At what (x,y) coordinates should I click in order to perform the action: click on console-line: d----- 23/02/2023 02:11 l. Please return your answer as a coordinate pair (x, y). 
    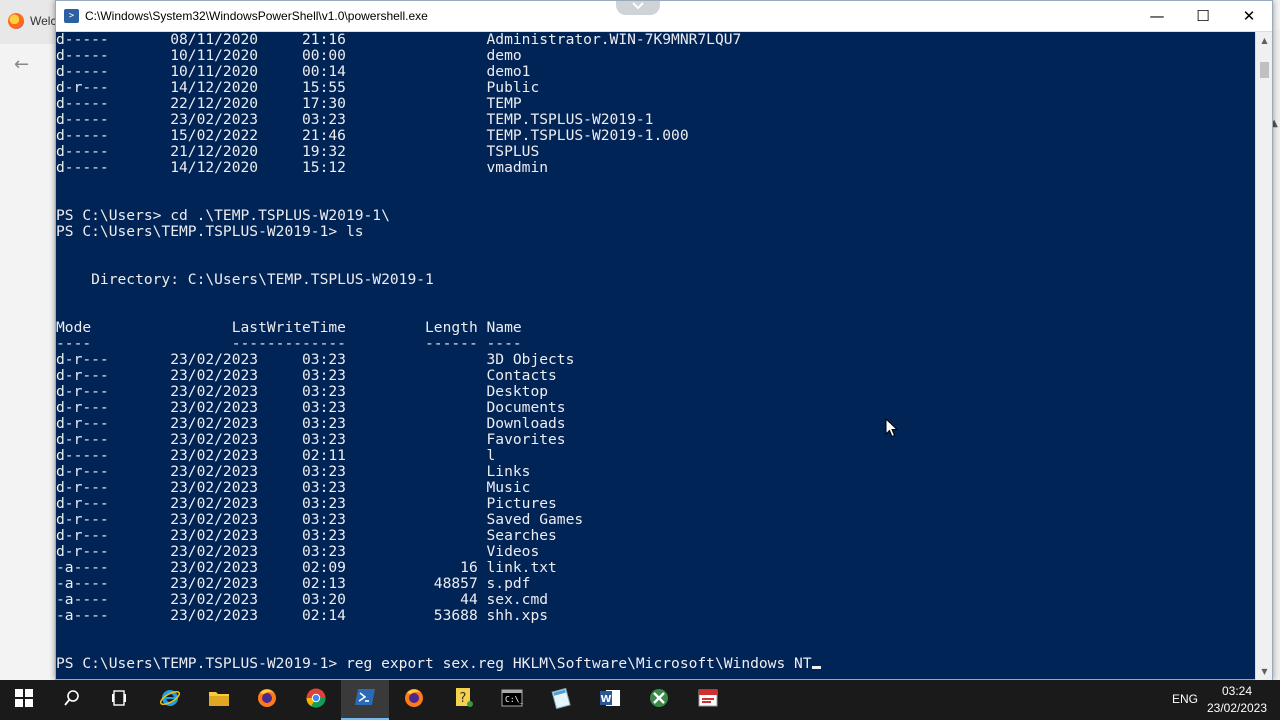
    Looking at the image, I should click on (276, 455).